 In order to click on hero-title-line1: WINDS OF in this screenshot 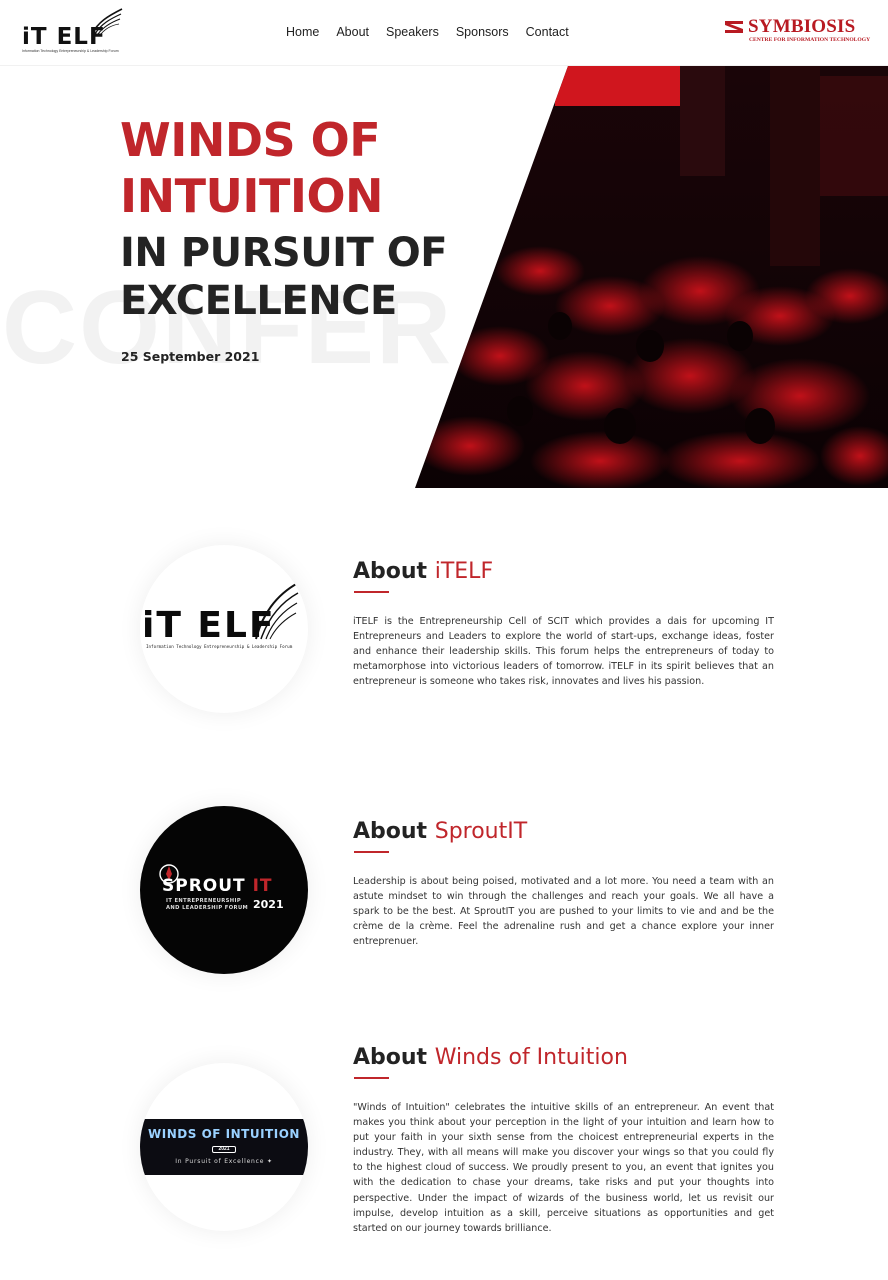, I will do `click(250, 140)`.